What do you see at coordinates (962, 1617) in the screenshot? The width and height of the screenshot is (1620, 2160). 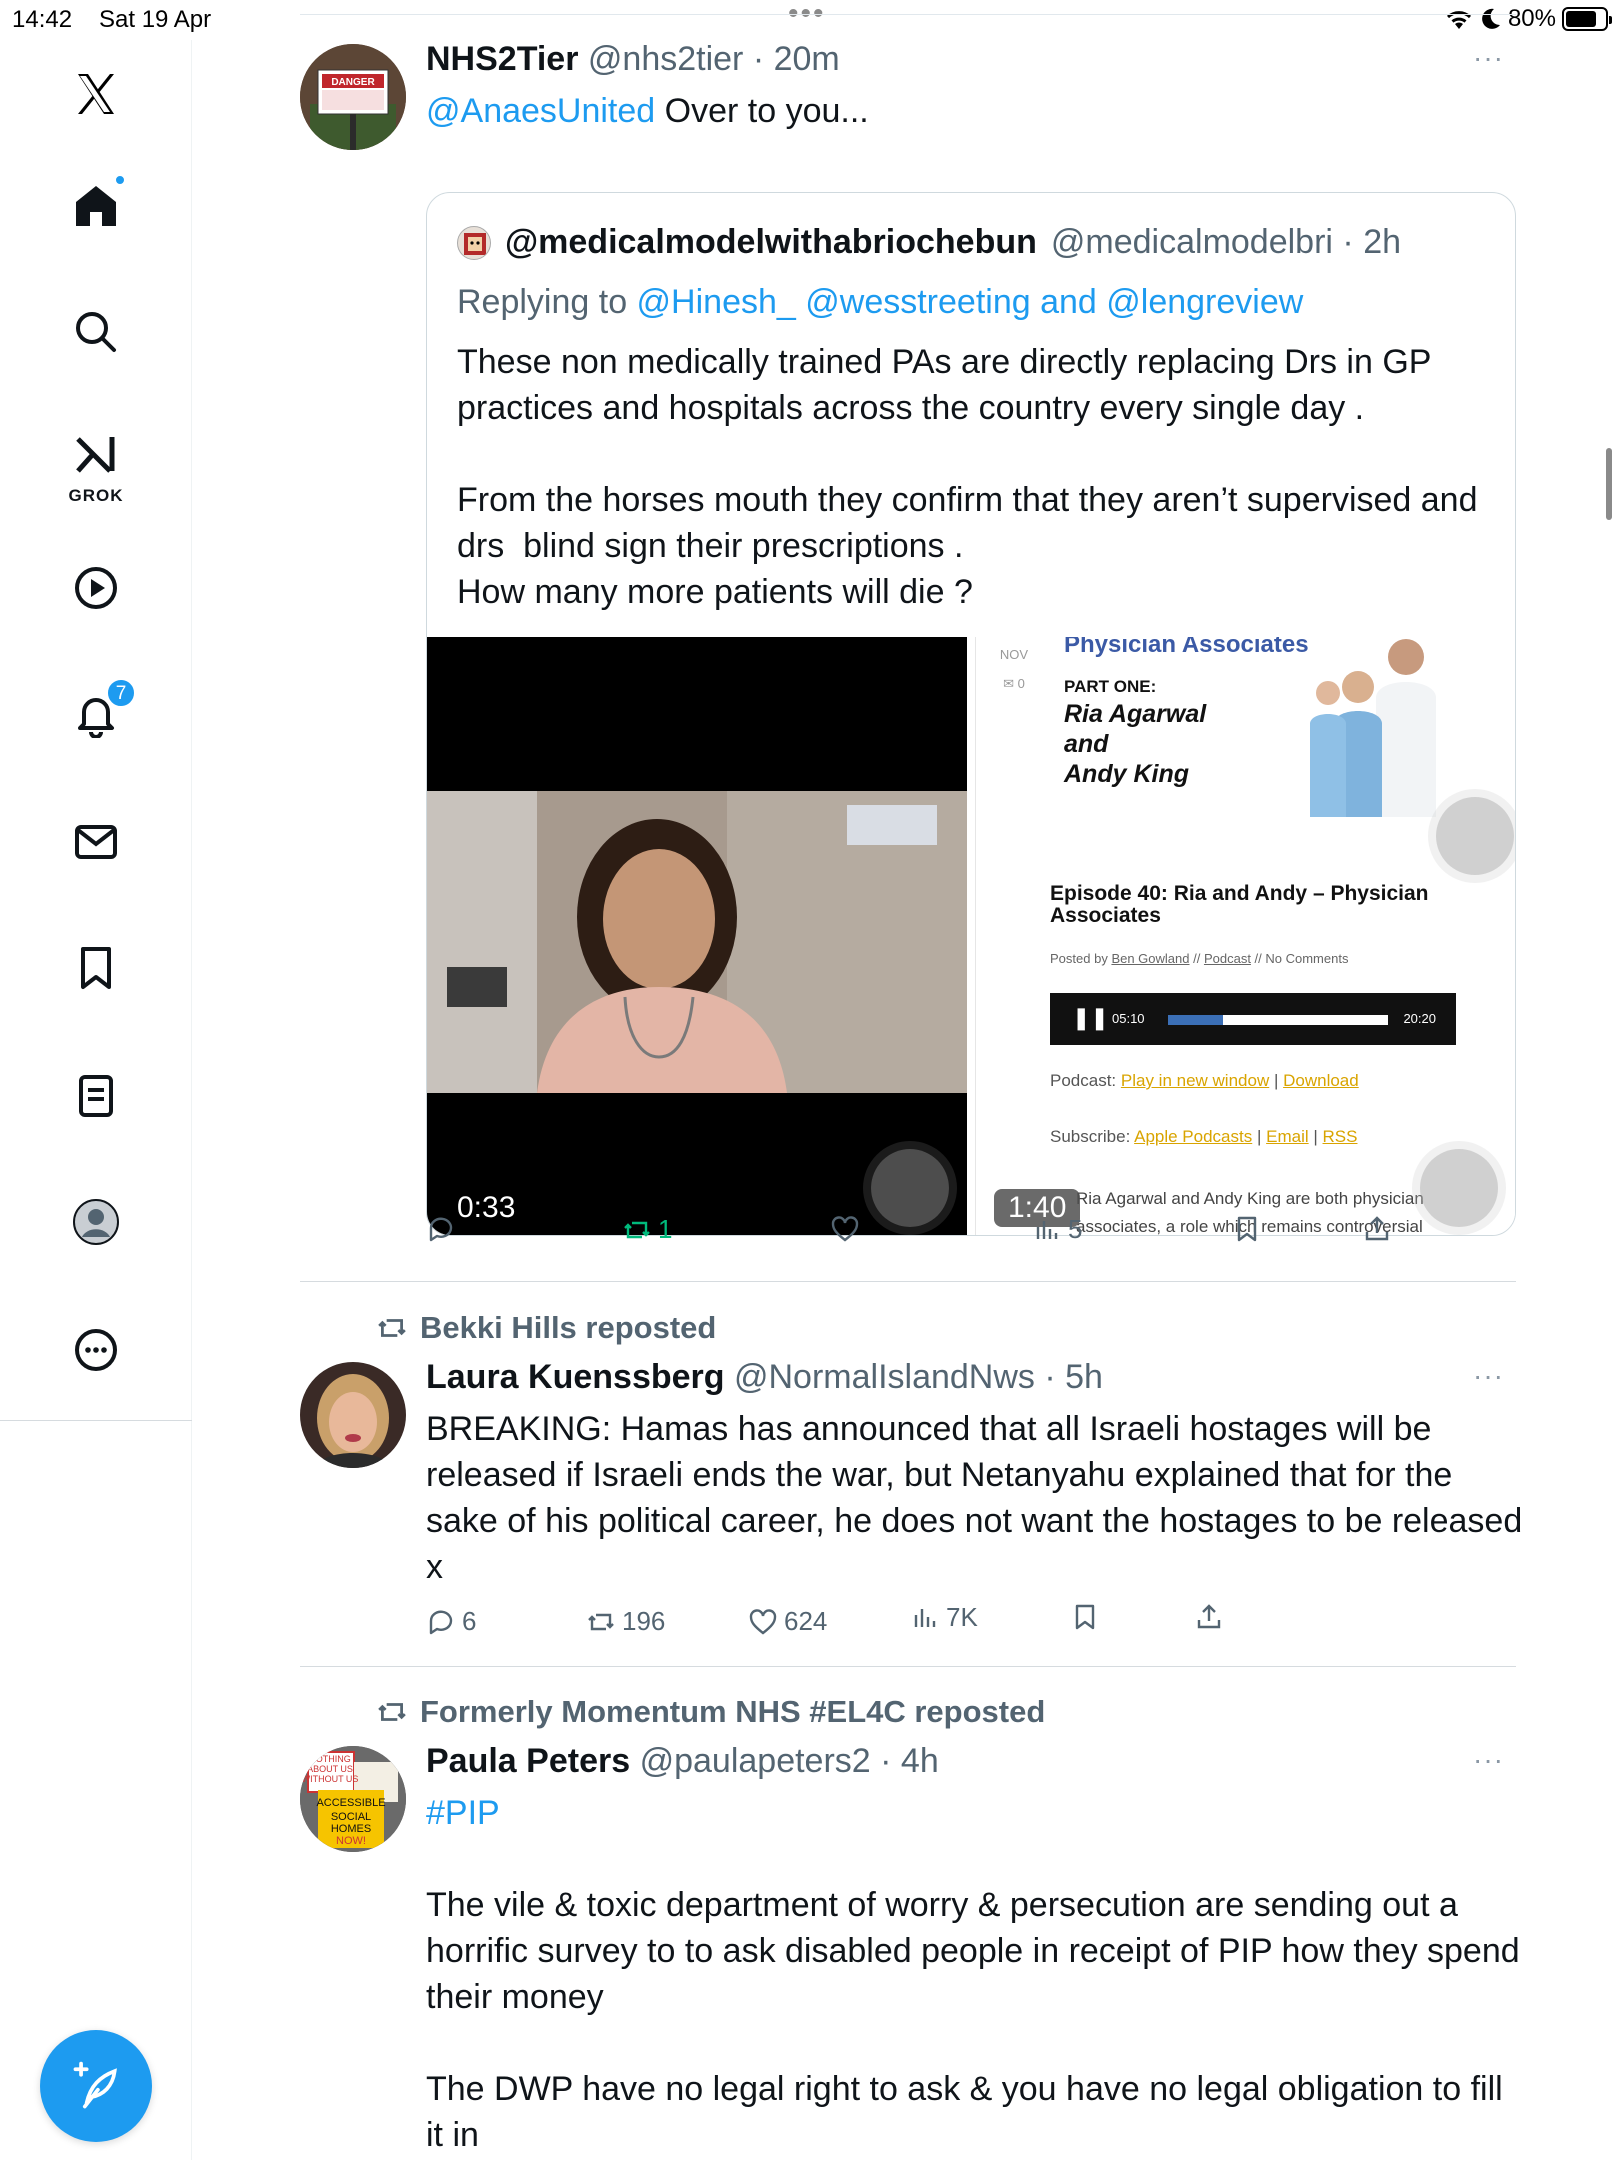 I see `views-count: 7K` at bounding box center [962, 1617].